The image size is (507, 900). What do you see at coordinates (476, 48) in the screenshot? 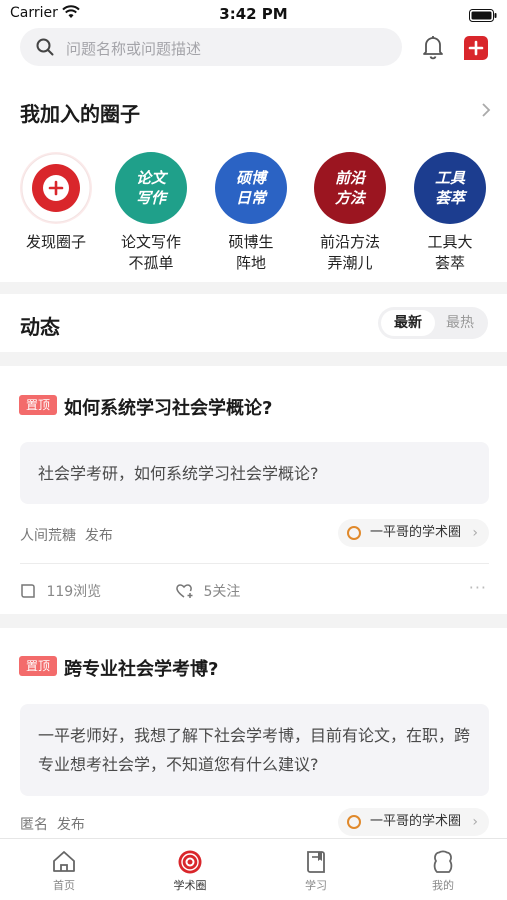
I see `add-post-icon` at bounding box center [476, 48].